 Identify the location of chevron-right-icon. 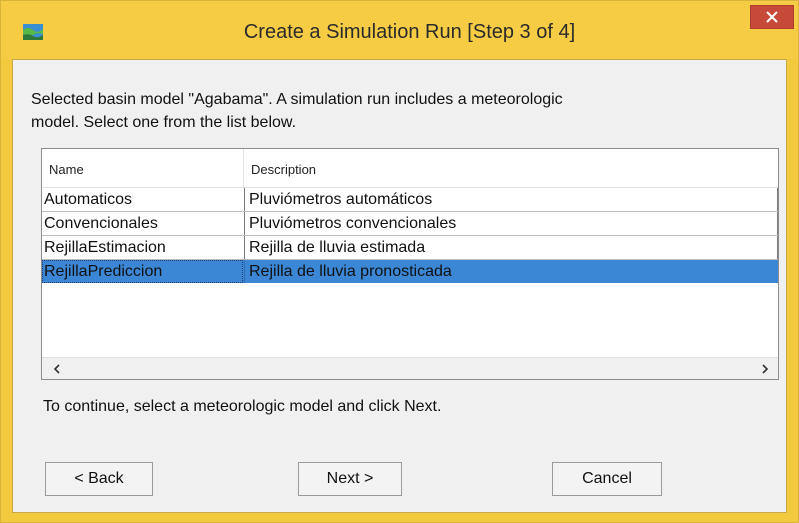
(765, 369).